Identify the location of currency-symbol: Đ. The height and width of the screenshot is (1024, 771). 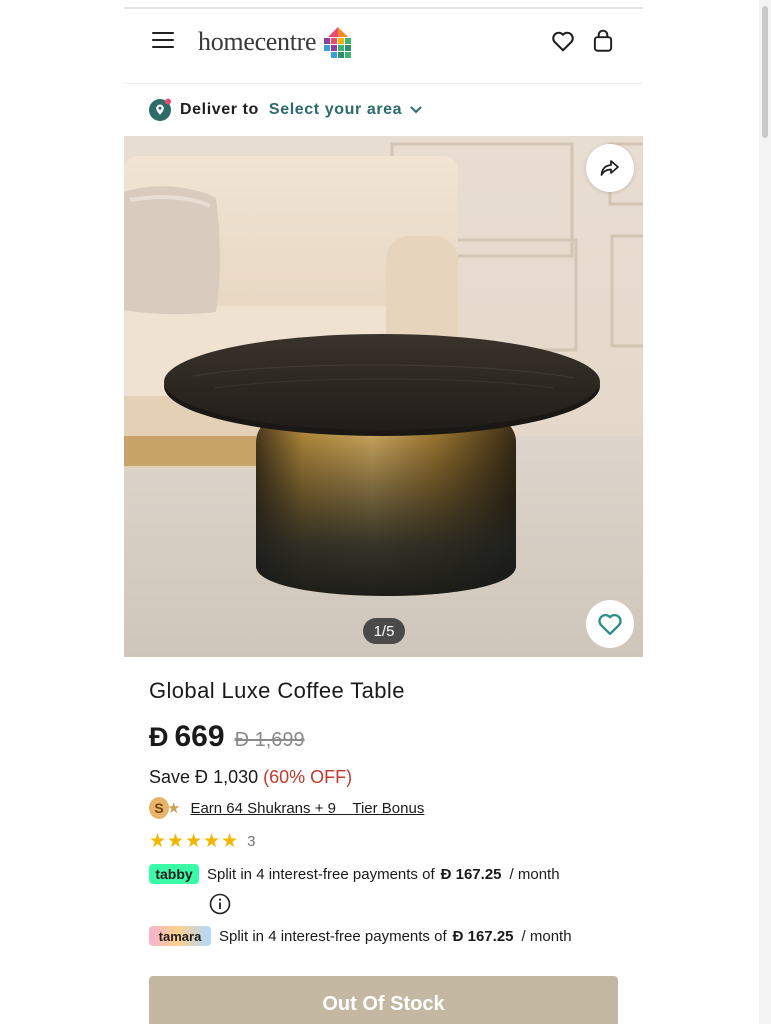
(159, 737).